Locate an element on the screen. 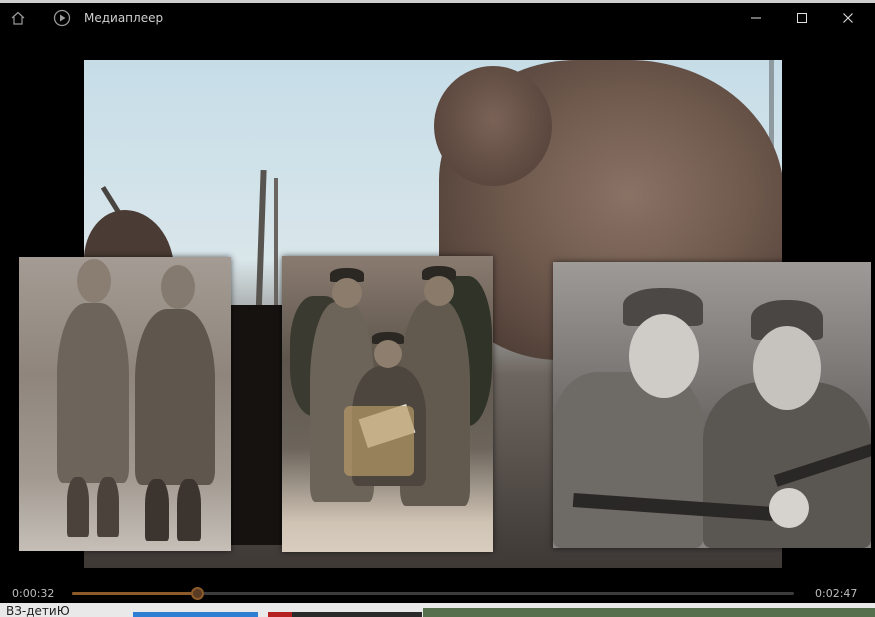  minimize-icon is located at coordinates (756, 18).